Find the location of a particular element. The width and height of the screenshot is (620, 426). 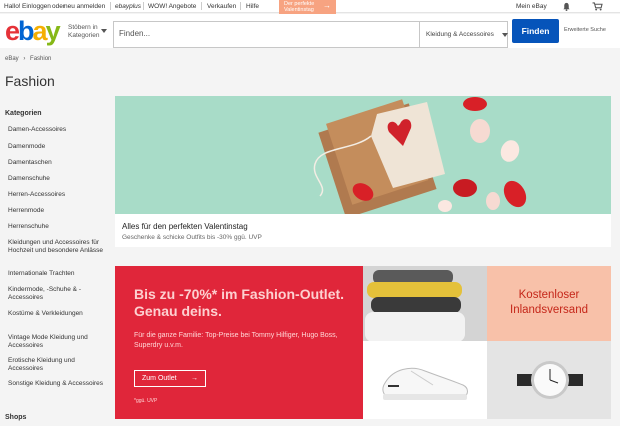

sidebar-item: Herrenmode is located at coordinates (57, 211).